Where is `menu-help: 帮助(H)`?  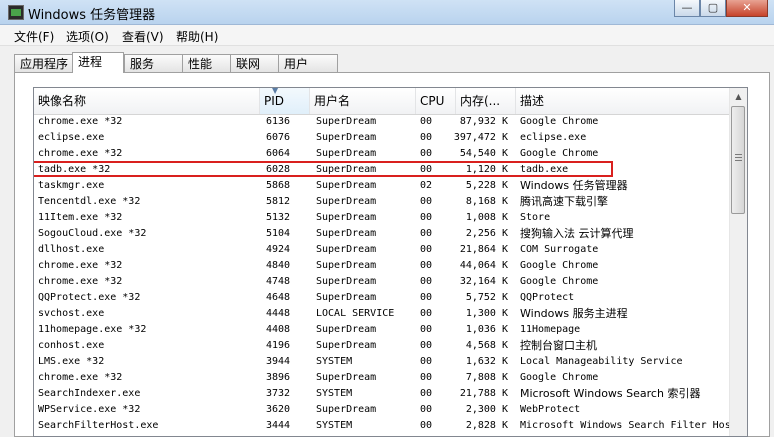 menu-help: 帮助(H) is located at coordinates (197, 36).